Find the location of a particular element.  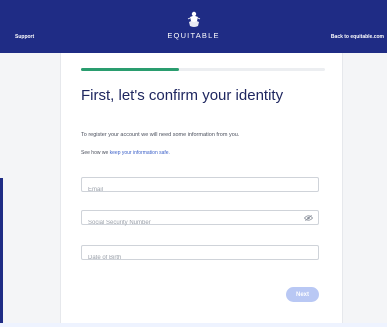

equitable-statue-icon is located at coordinates (193, 19).